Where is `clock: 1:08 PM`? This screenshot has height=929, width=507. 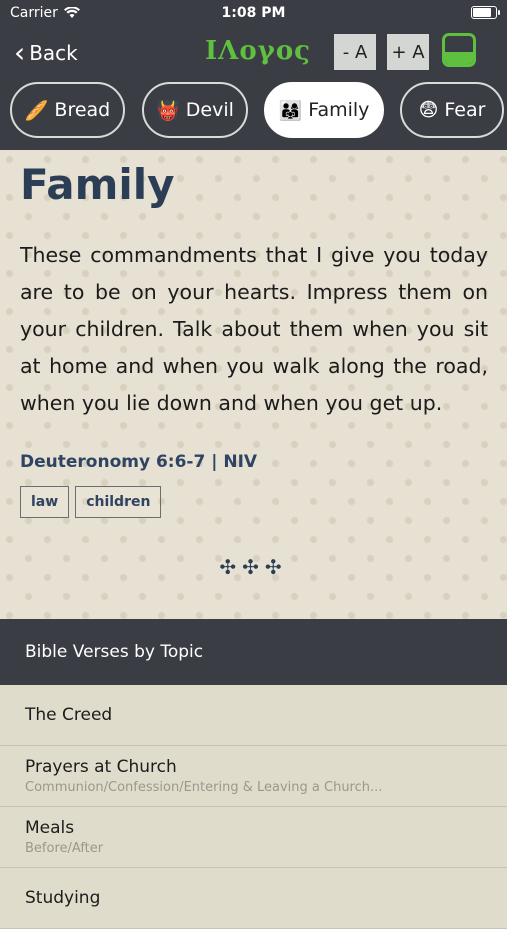 clock: 1:08 PM is located at coordinates (253, 13).